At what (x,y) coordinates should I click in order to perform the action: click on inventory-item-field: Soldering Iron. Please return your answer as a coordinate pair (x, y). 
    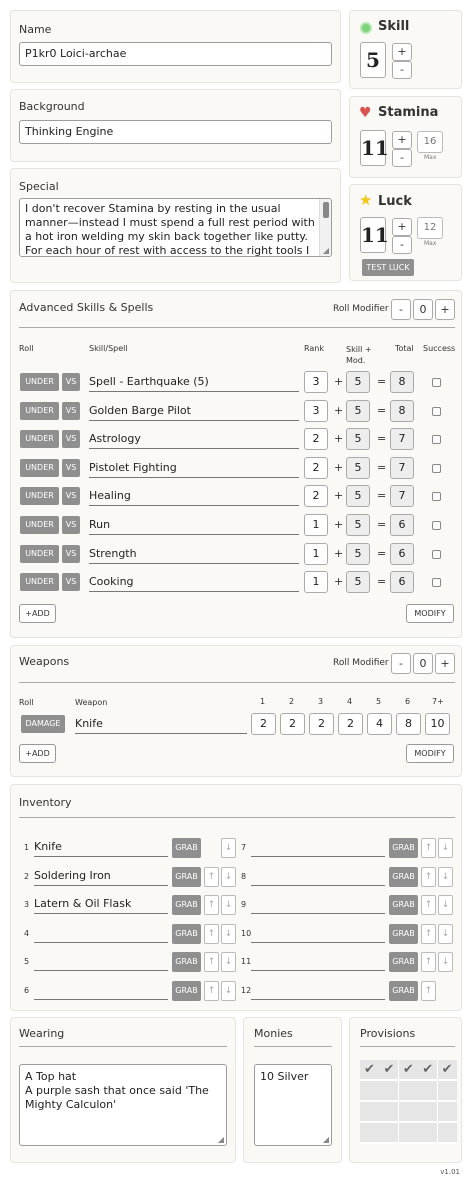
    Looking at the image, I should click on (101, 876).